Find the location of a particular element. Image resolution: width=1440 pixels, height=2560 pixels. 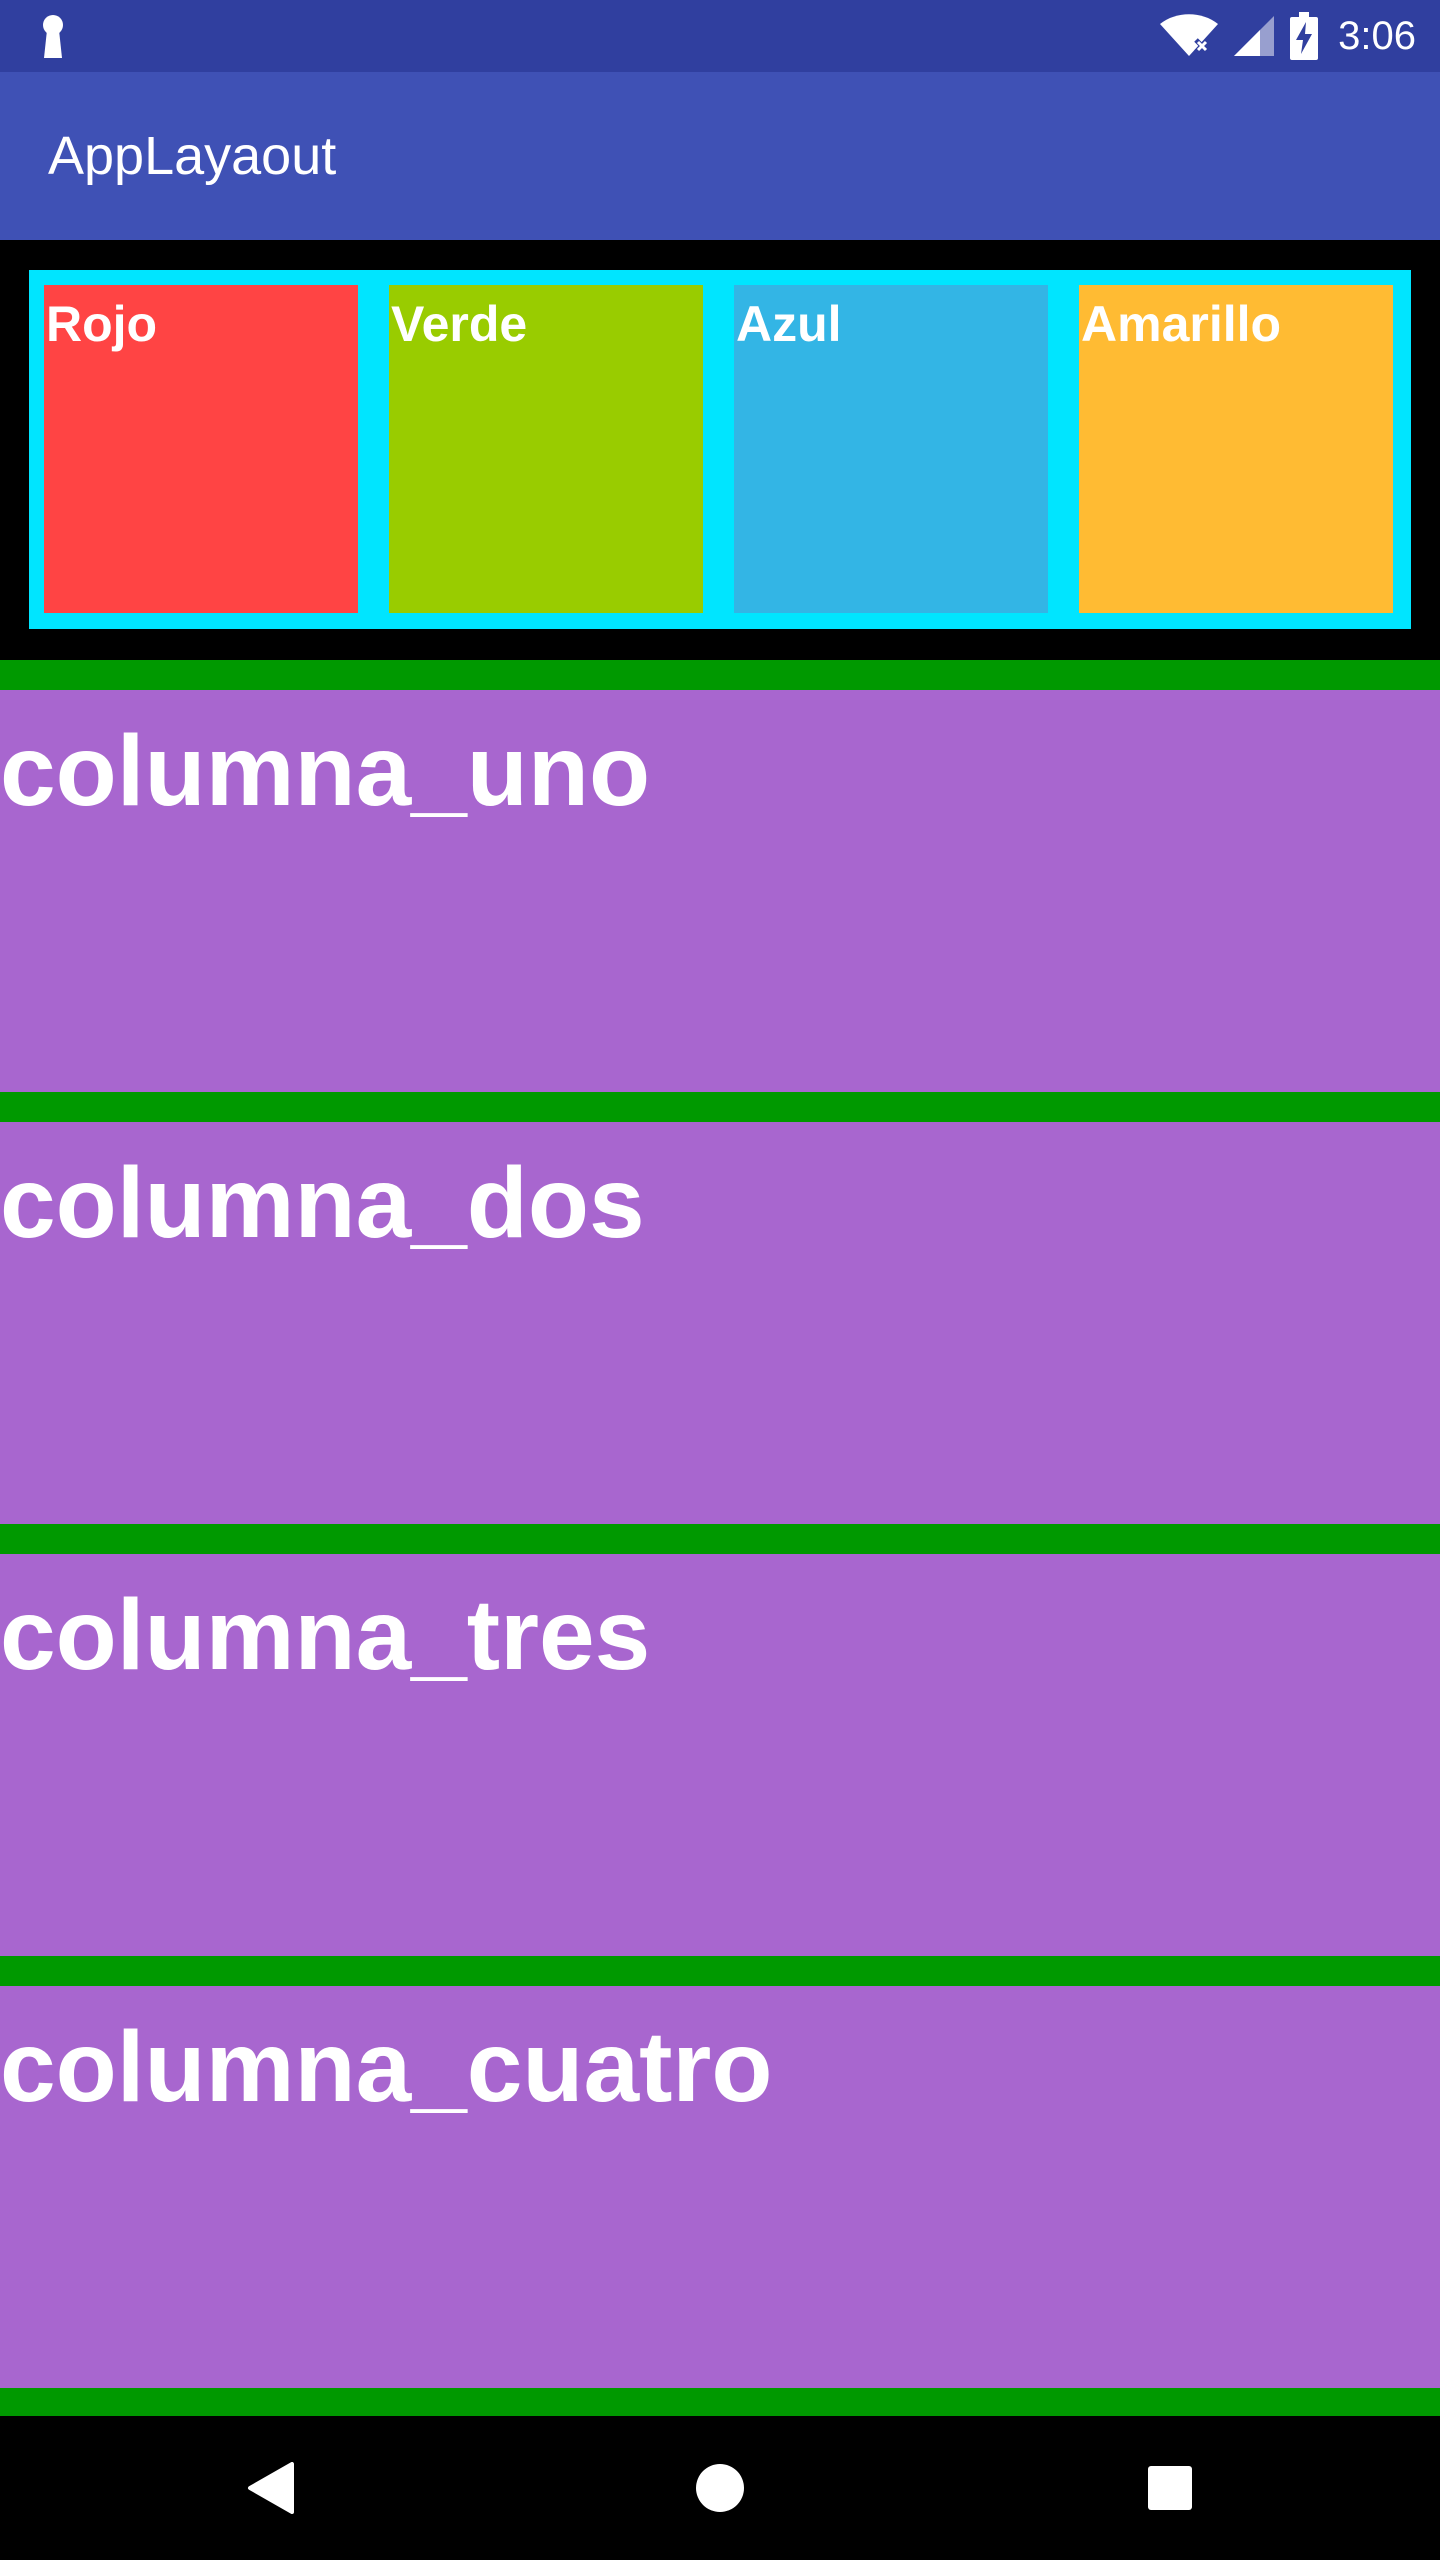

column-label-tres: columna_tres is located at coordinates (325, 1635).